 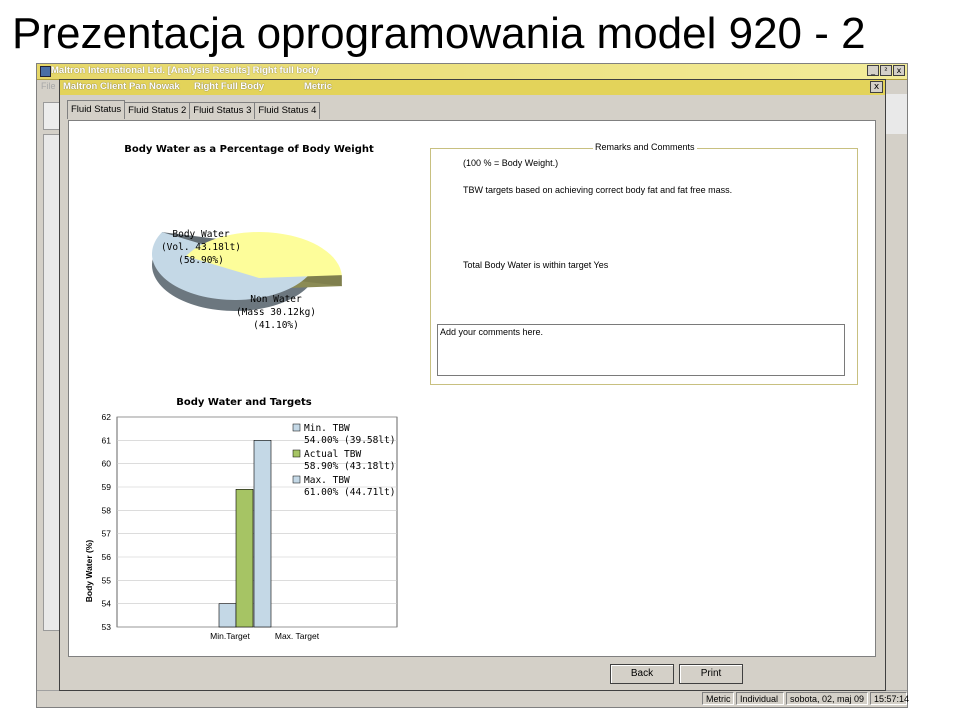 I want to click on pie-percent-water: (58.90%), so click(x=201, y=260).